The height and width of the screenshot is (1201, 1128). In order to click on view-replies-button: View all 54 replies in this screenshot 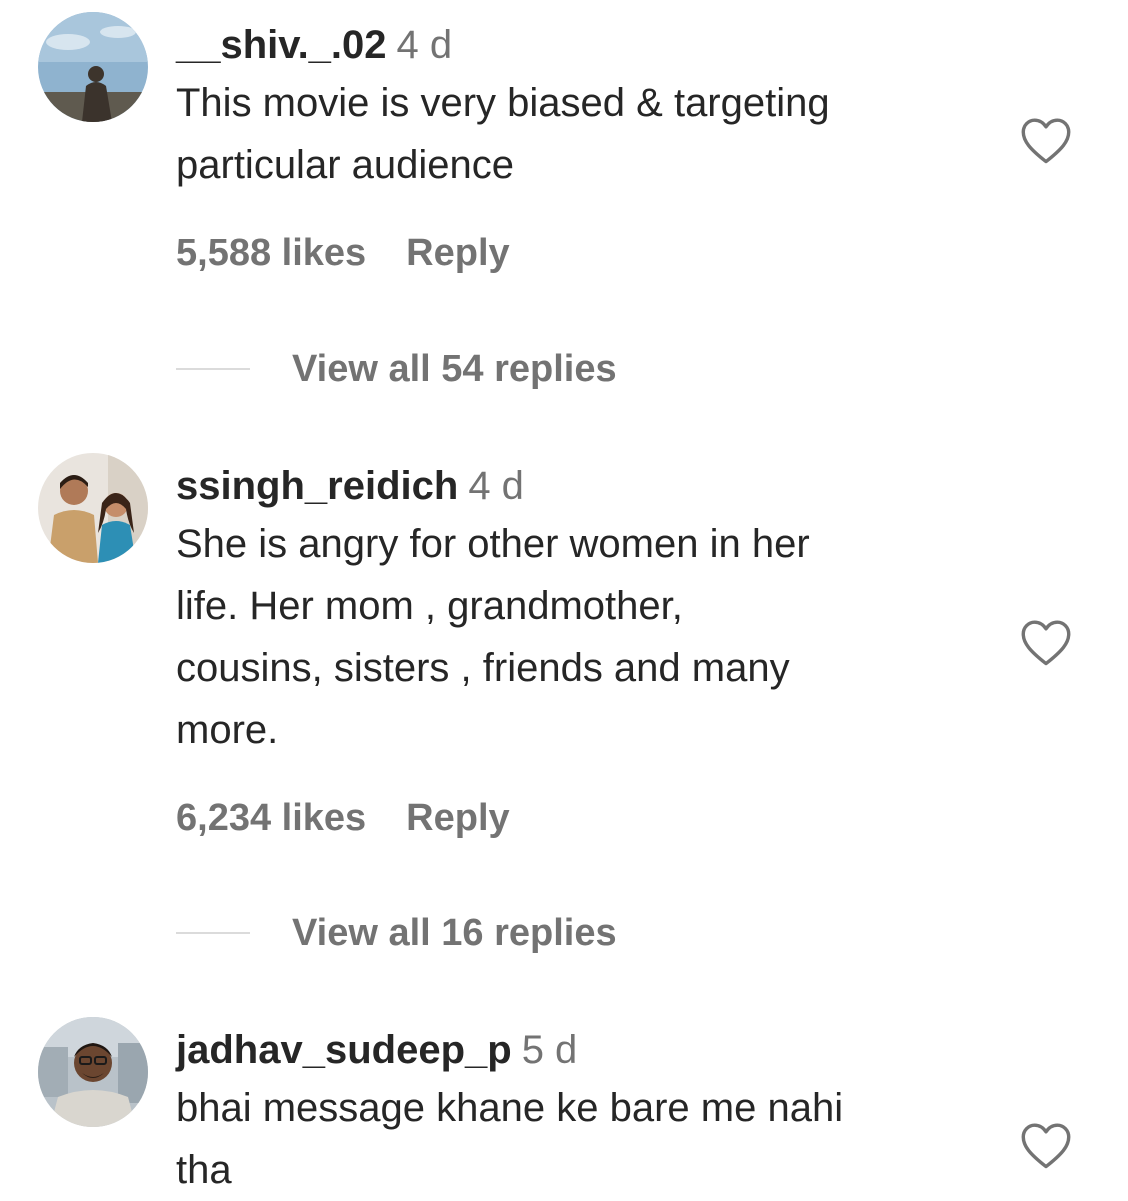, I will do `click(426, 369)`.